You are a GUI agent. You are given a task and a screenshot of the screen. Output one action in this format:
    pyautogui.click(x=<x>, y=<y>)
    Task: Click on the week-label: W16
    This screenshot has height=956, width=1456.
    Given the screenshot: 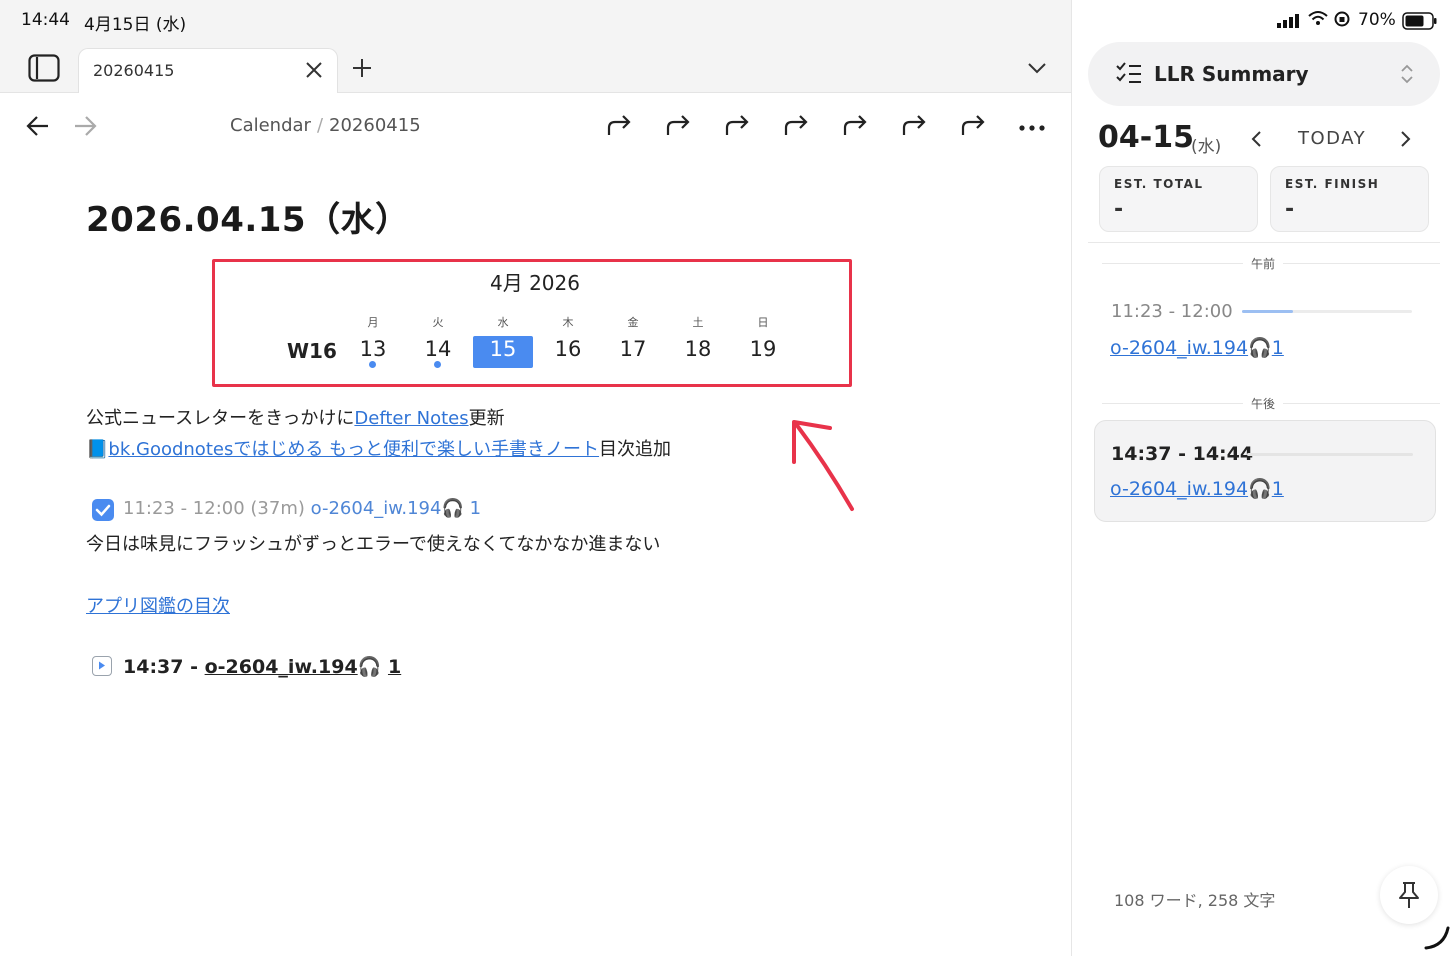 What is the action you would take?
    pyautogui.click(x=312, y=351)
    